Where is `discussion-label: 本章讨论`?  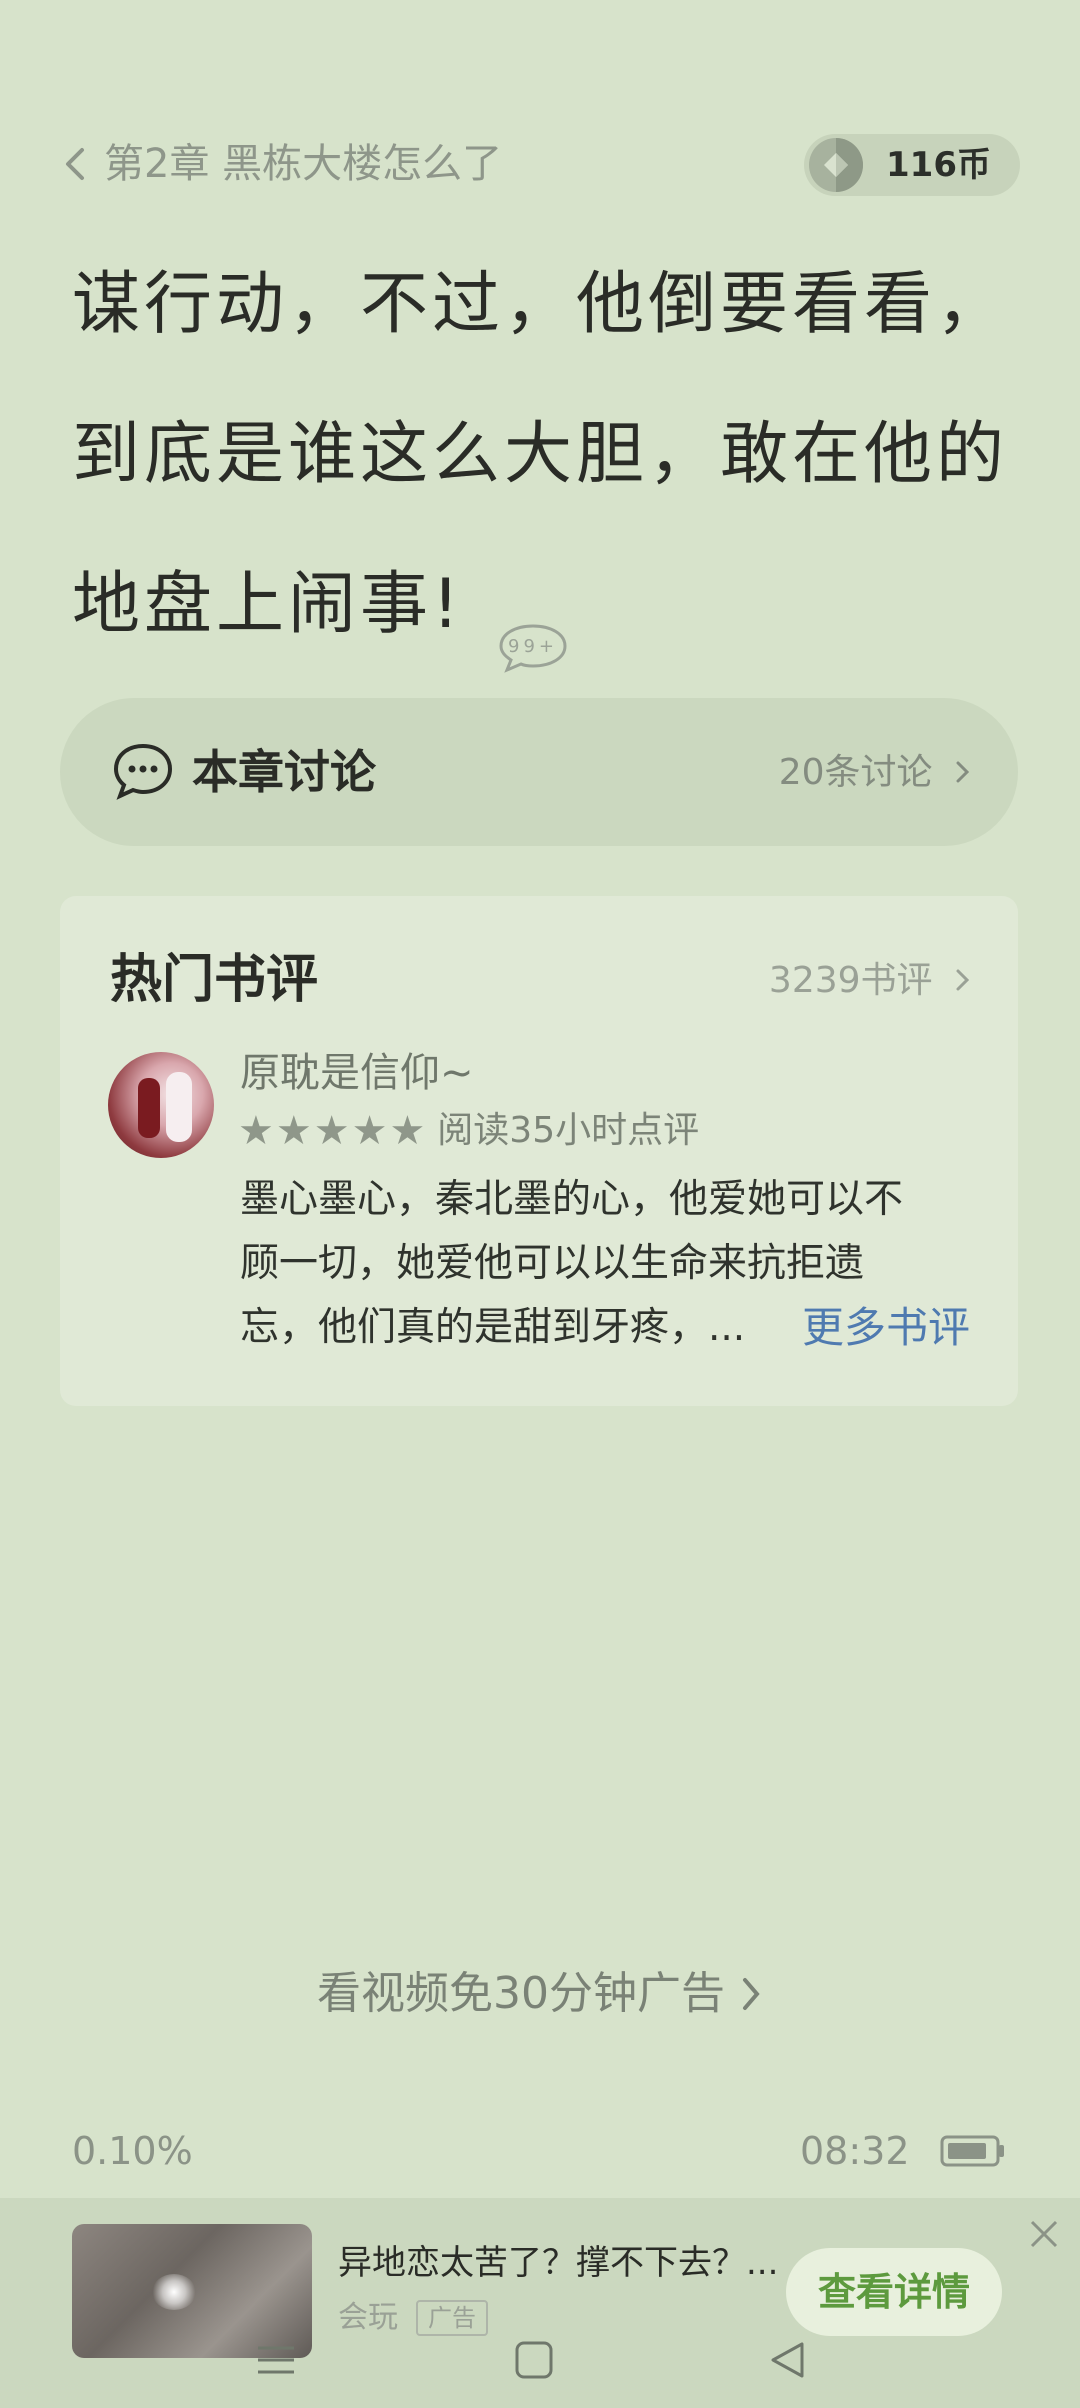 discussion-label: 本章讨论 is located at coordinates (284, 772).